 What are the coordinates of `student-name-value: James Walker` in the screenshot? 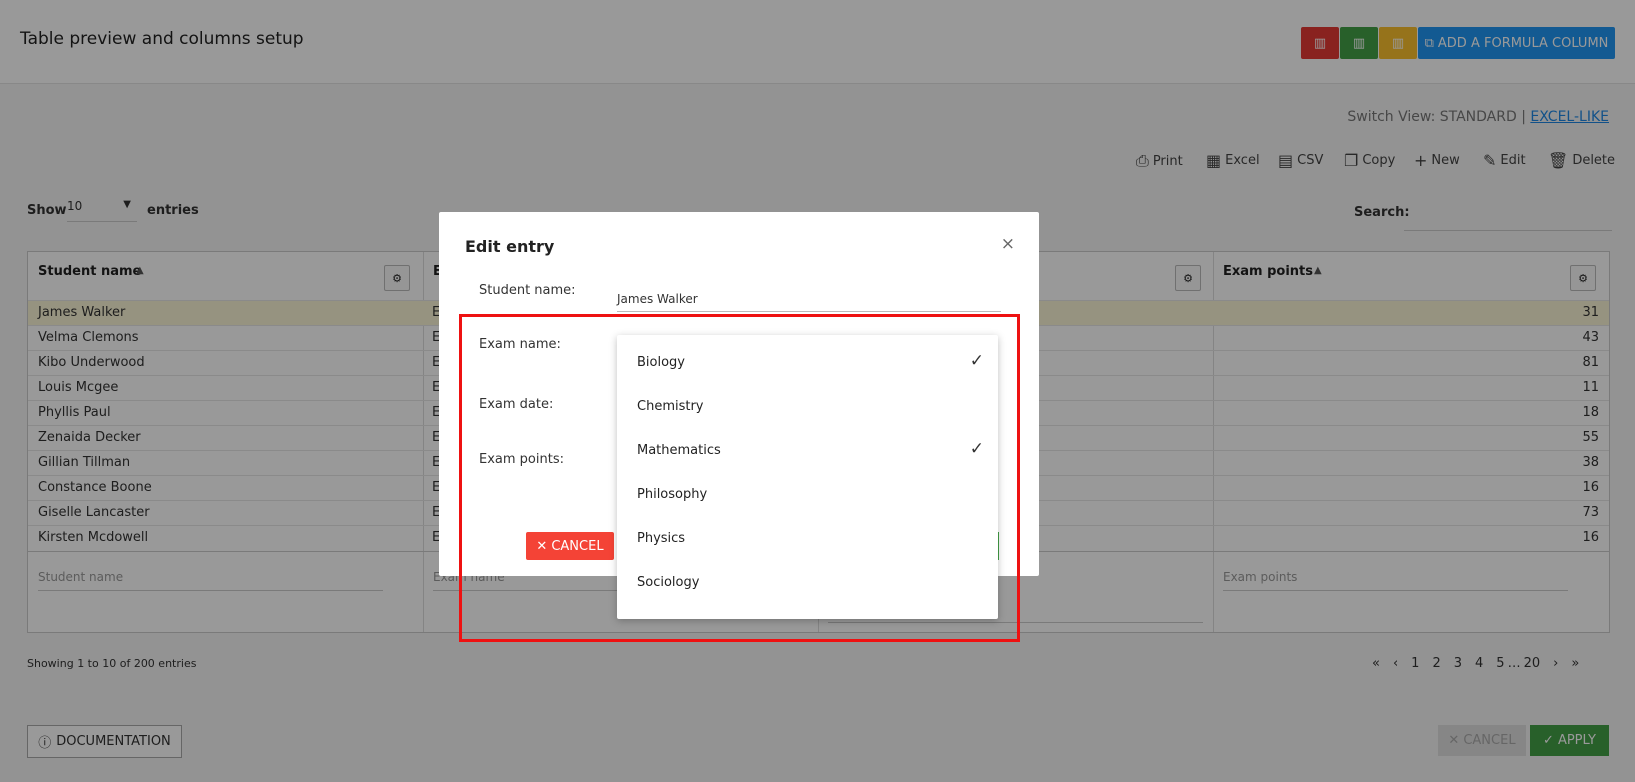 It's located at (657, 299).